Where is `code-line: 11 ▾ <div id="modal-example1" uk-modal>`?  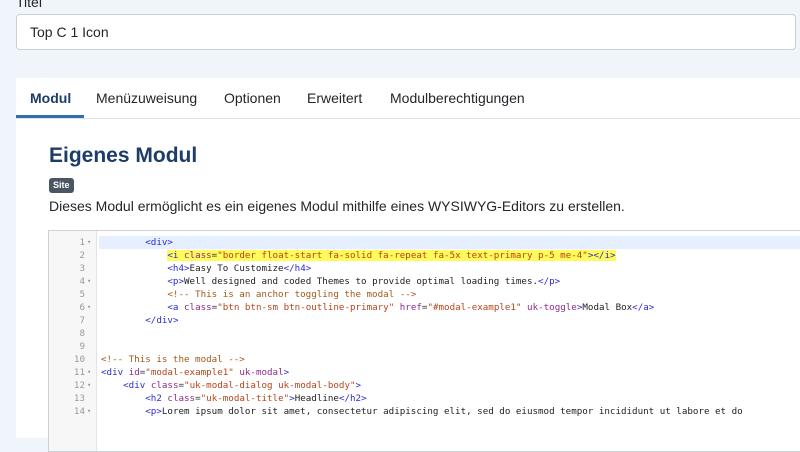
code-line: 11 ▾ <div id="modal-example1" uk-modal> is located at coordinates (424, 372).